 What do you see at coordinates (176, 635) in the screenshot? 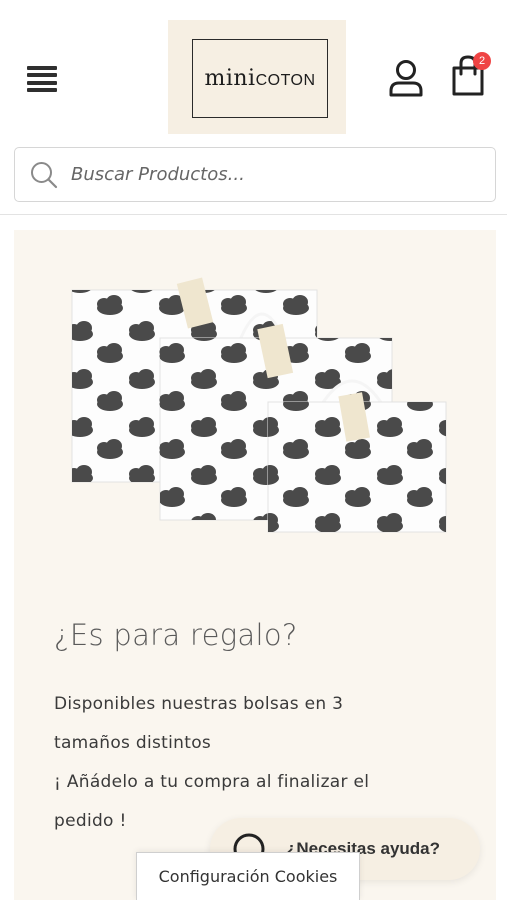
I see `promo-title: ¿Es para regalo?` at bounding box center [176, 635].